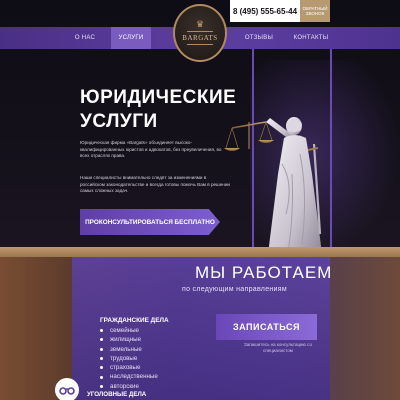 This screenshot has width=400, height=400. Describe the element at coordinates (150, 222) in the screenshot. I see `free-consultation-button: ПРОКОНСУЛЬТИРОВАТЬСЯ БЕСПЛАТНО` at that location.